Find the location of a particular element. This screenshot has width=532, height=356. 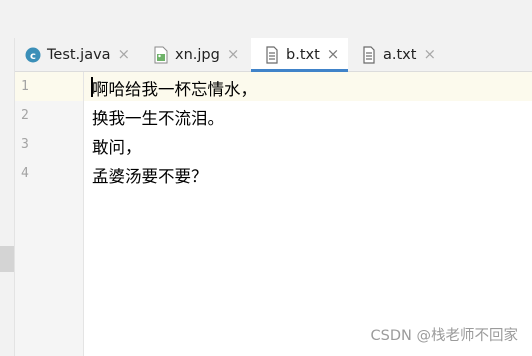

editor-tab-bar: c Test.java × xn.jpg × b.txt × a.txt × is located at coordinates (273, 55).